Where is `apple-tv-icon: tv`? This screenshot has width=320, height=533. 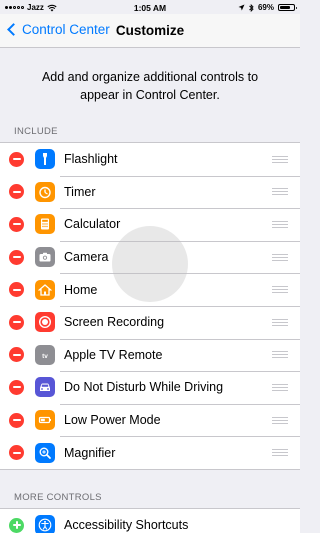 apple-tv-icon: tv is located at coordinates (45, 354).